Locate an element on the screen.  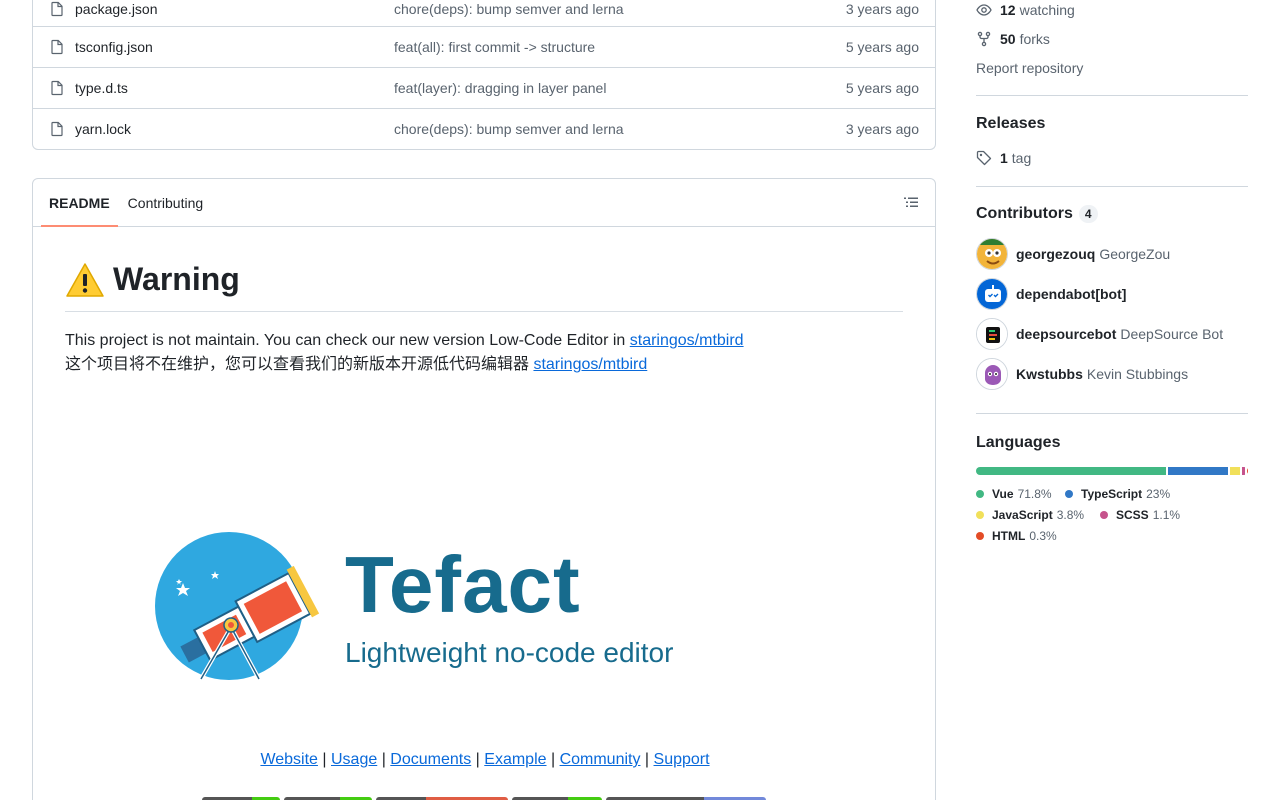
warning-title: Warning is located at coordinates (176, 279).